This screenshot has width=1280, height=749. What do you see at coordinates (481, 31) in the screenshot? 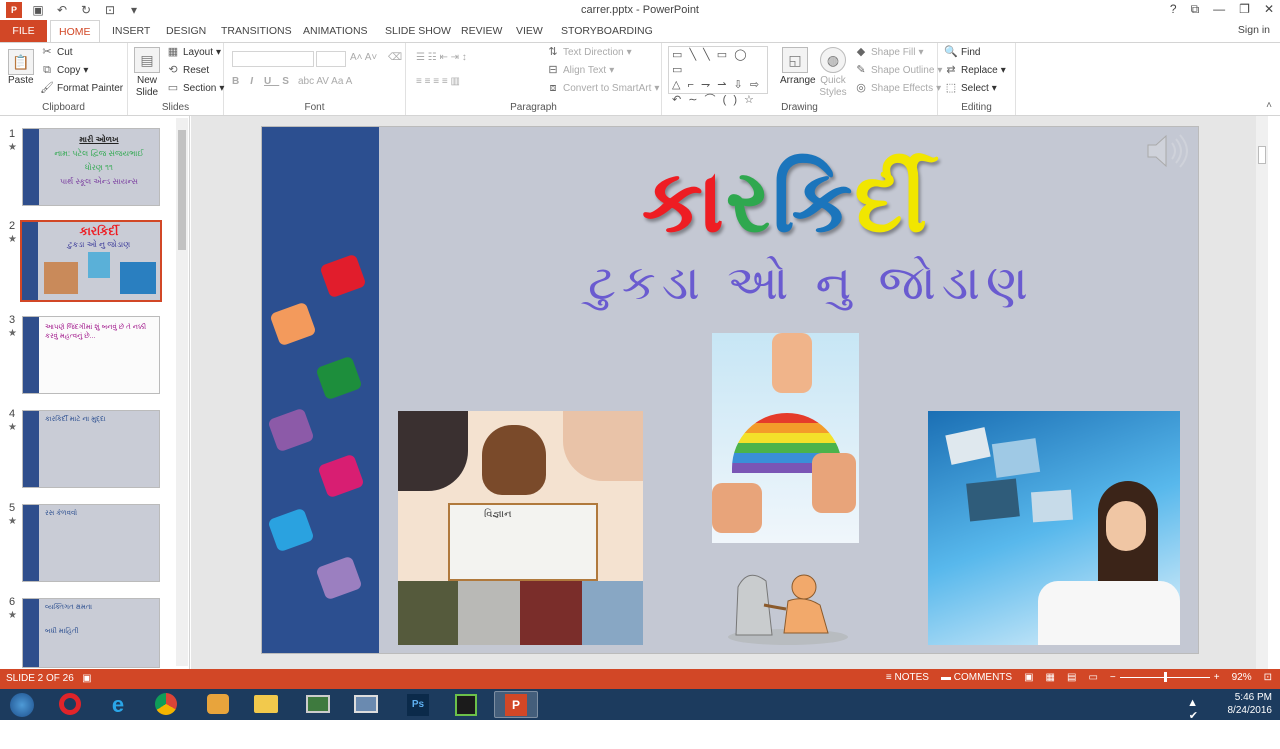
I see `tab-review: REVIEW` at bounding box center [481, 31].